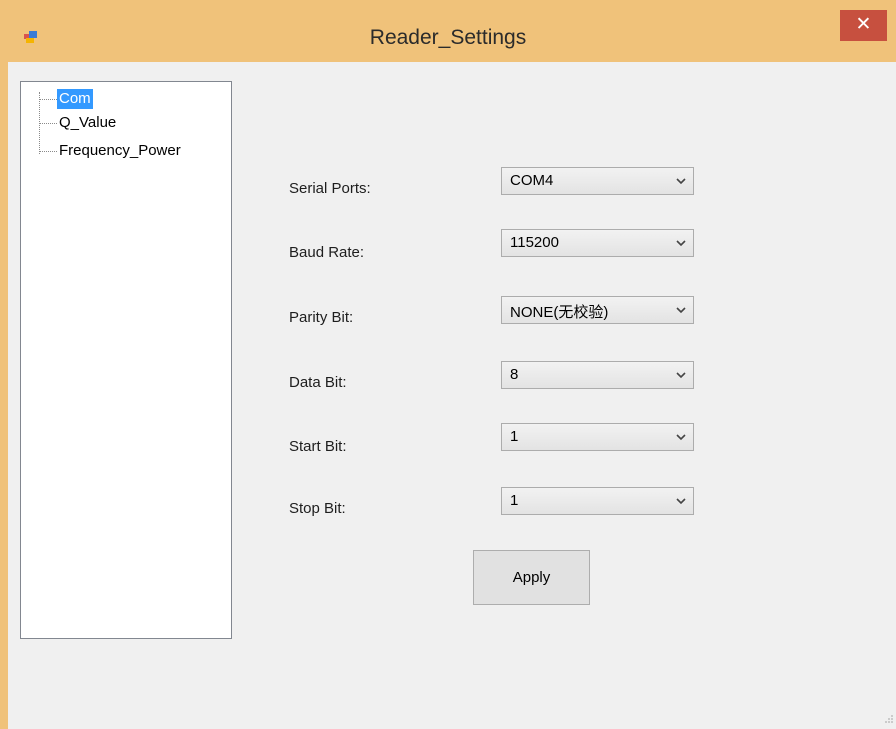 The image size is (896, 729). What do you see at coordinates (75, 99) in the screenshot?
I see `tree-item-label: Com` at bounding box center [75, 99].